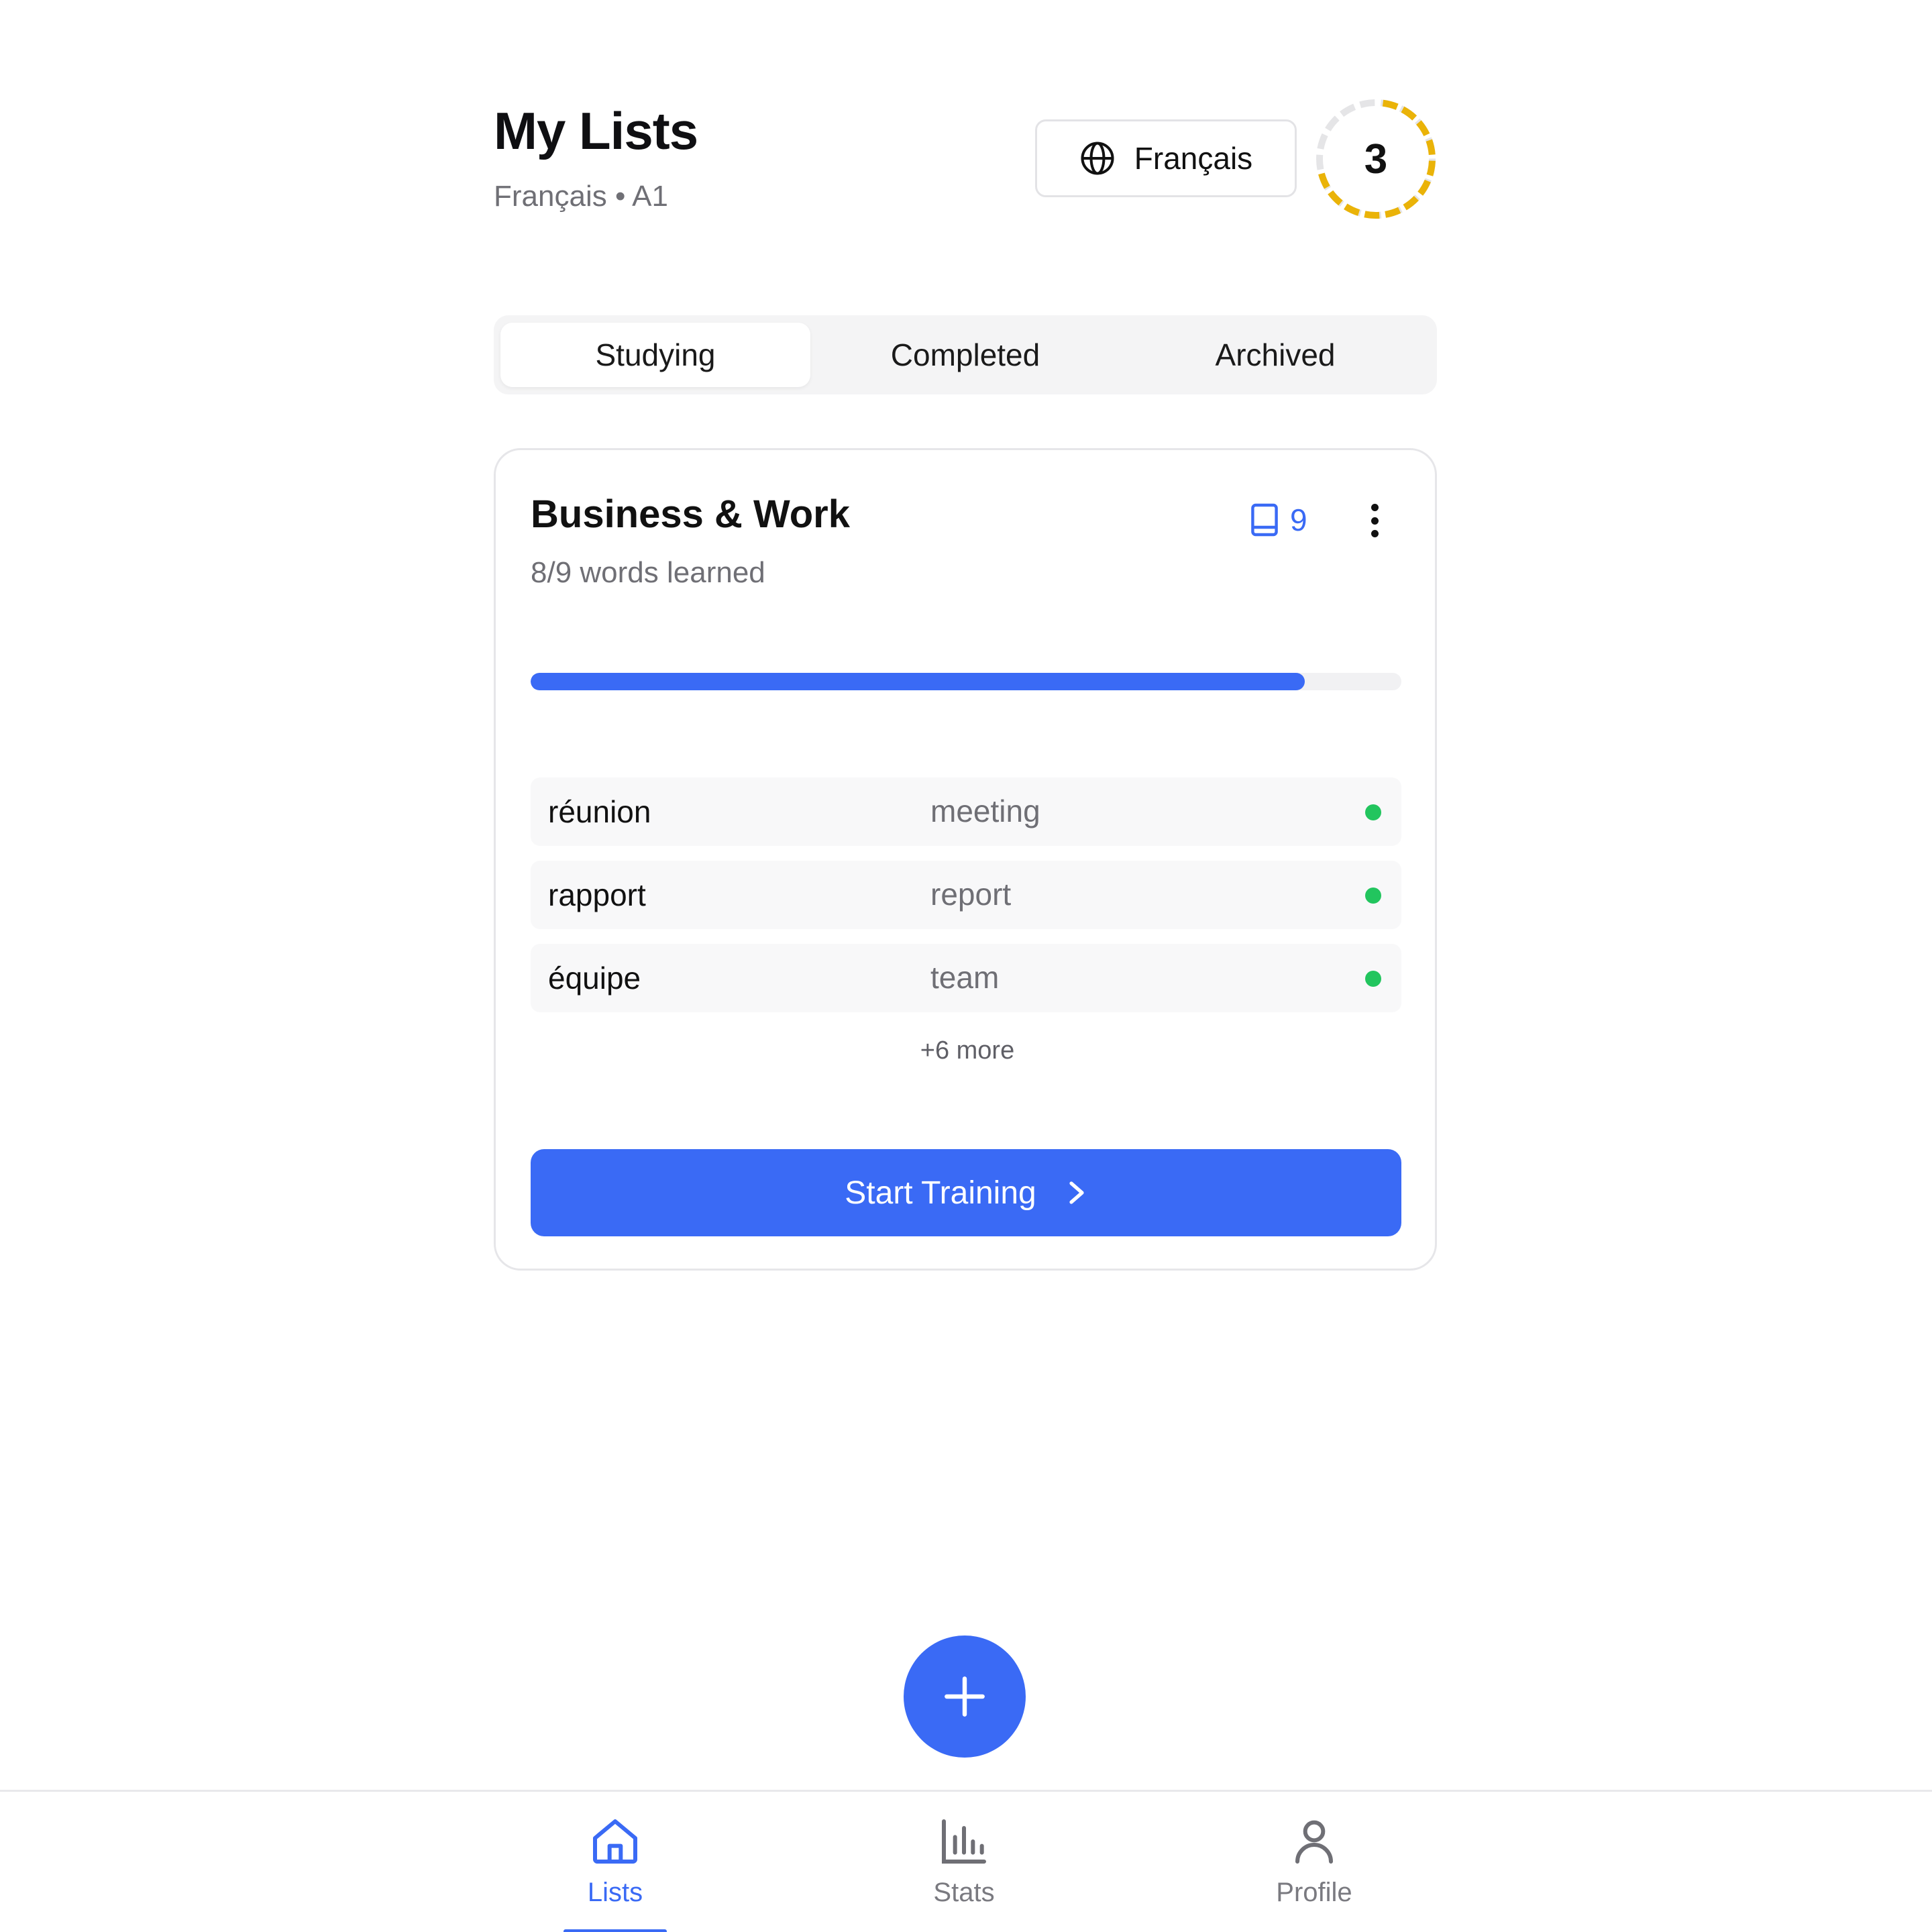 Image resolution: width=1932 pixels, height=1932 pixels. I want to click on bottom-navigation: Lists Stats Profile, so click(966, 1861).